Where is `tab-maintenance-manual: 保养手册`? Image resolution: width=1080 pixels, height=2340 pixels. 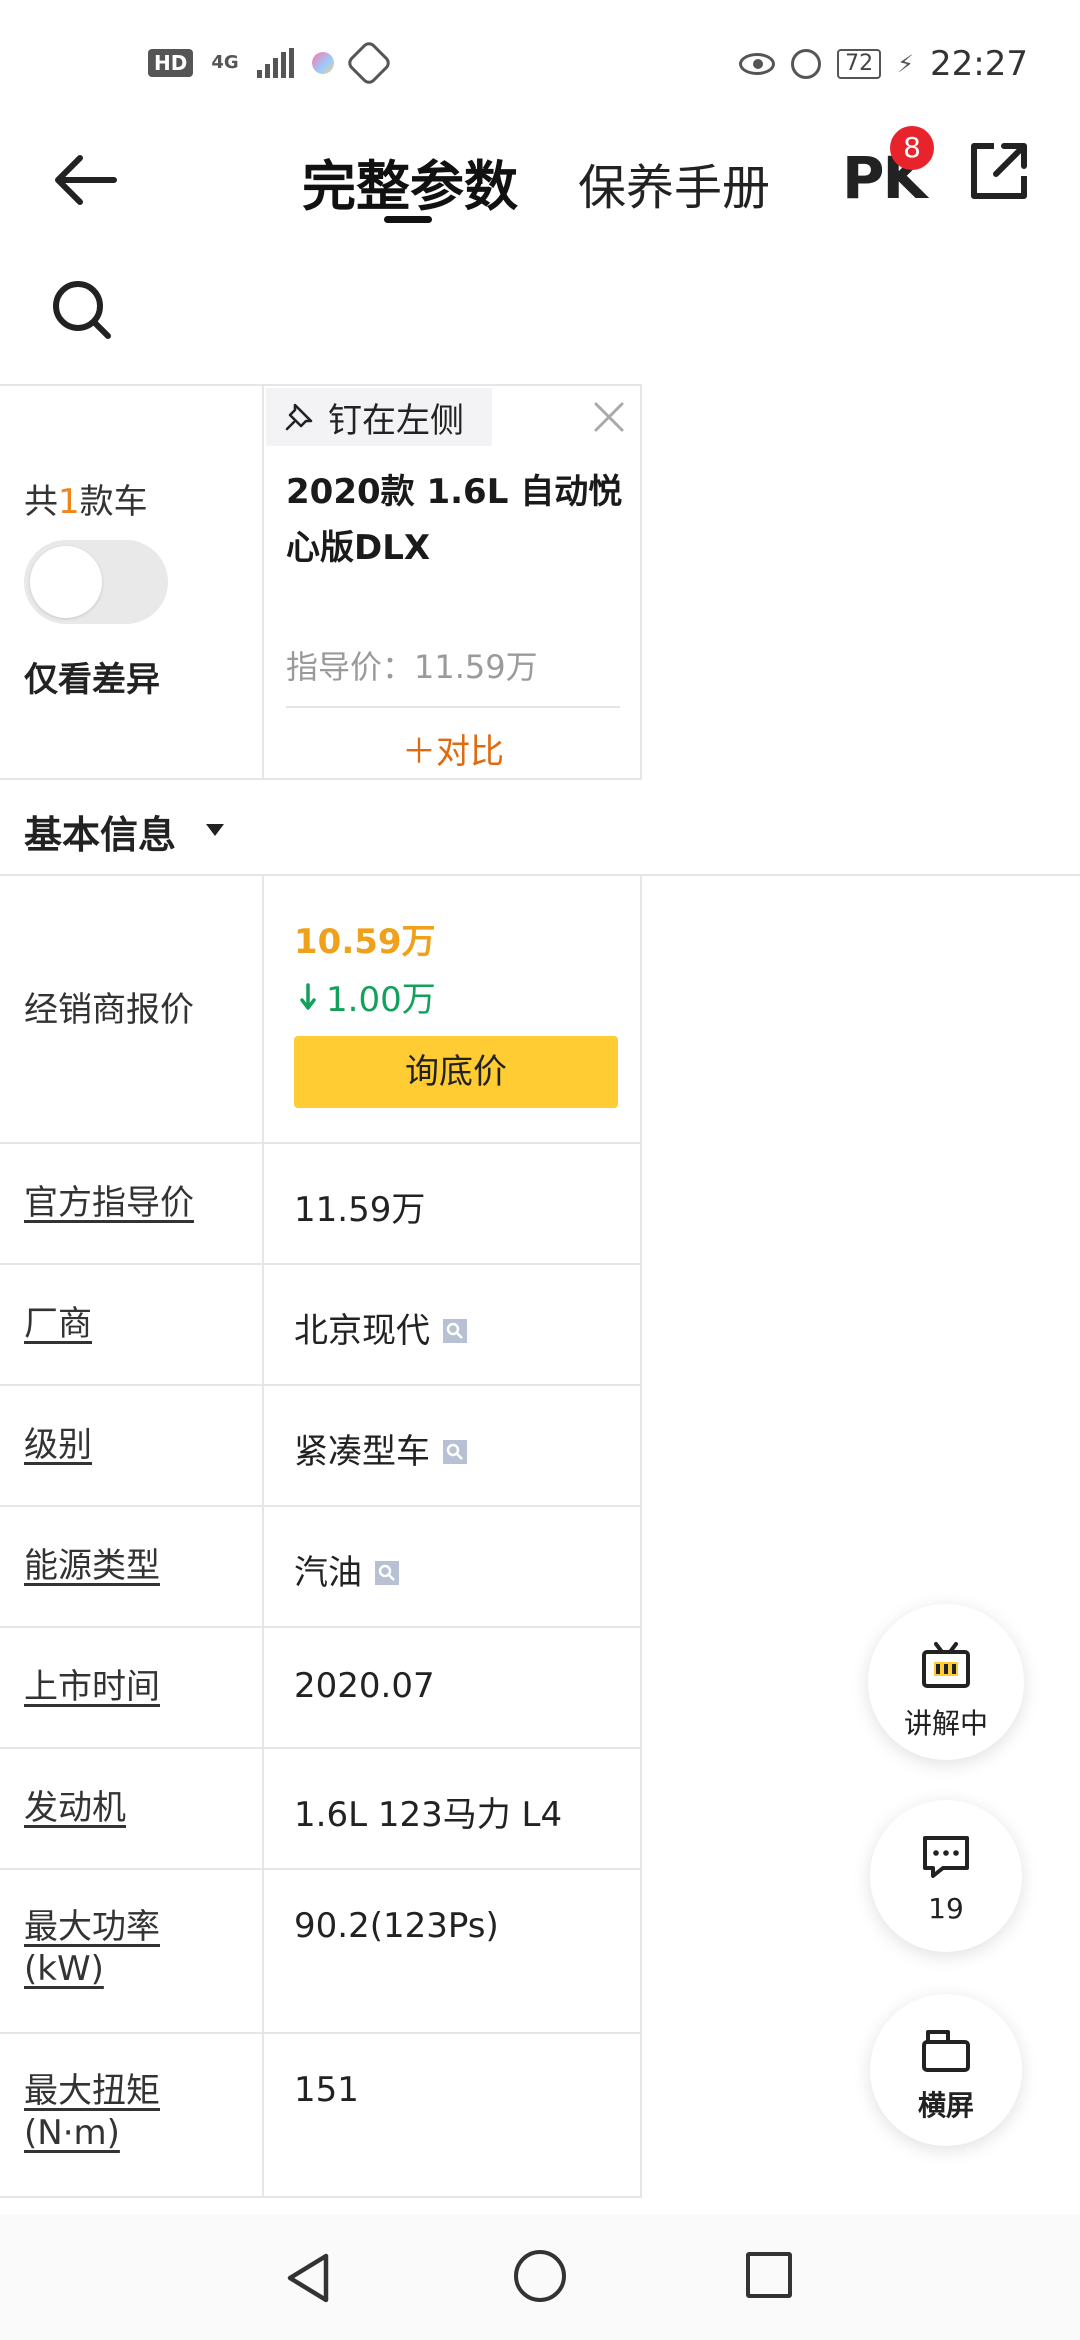 tab-maintenance-manual: 保养手册 is located at coordinates (674, 183).